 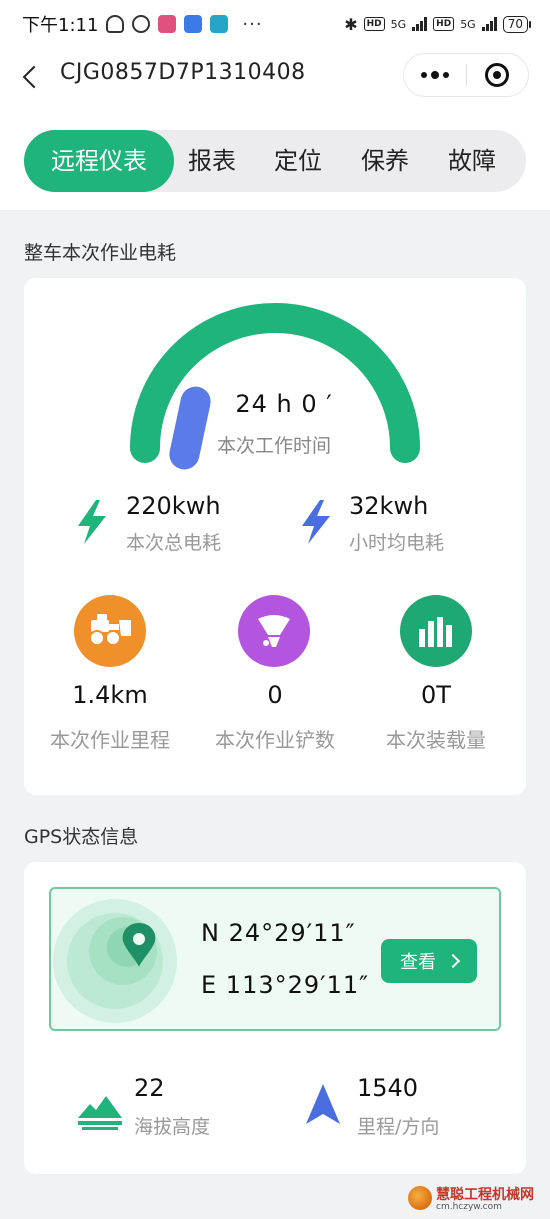 I want to click on heading-label: 里程/方向, so click(x=398, y=1127).